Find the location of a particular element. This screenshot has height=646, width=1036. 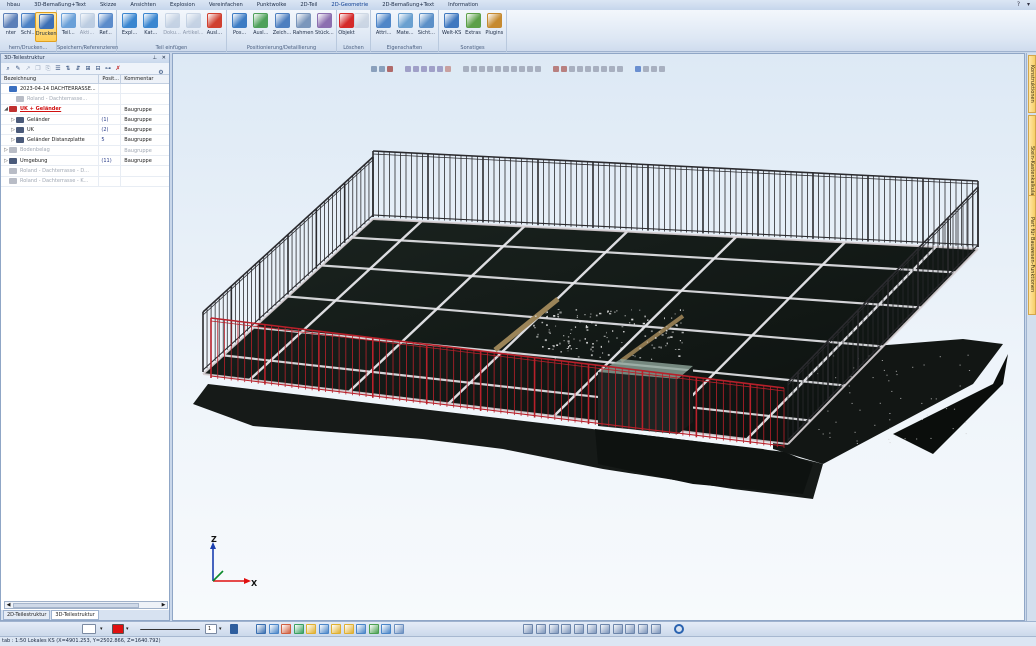

menu-tab-3: Ansichten is located at coordinates (143, 5).